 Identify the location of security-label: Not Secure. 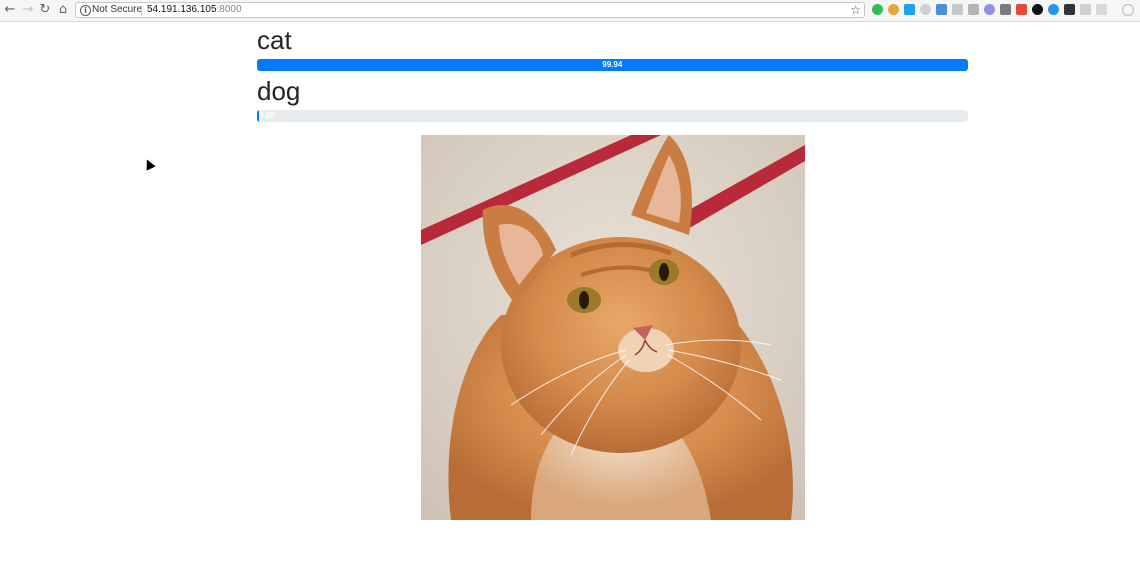
(117, 9).